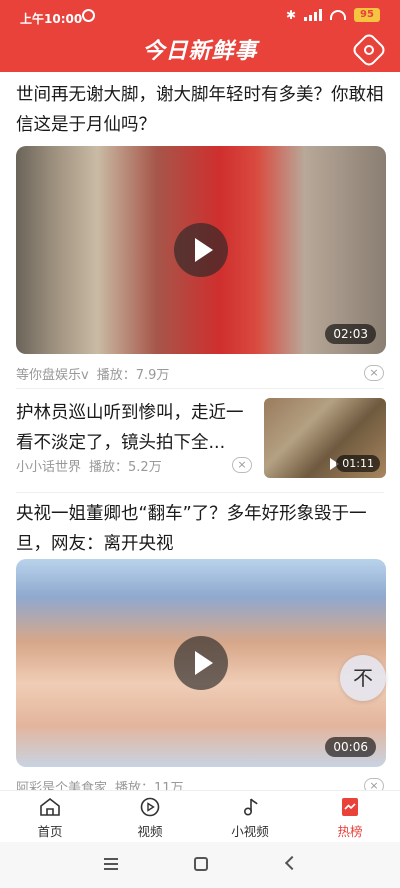 Image resolution: width=400 pixels, height=888 pixels. Describe the element at coordinates (200, 51) in the screenshot. I see `app-title: 今日新鲜事` at that location.